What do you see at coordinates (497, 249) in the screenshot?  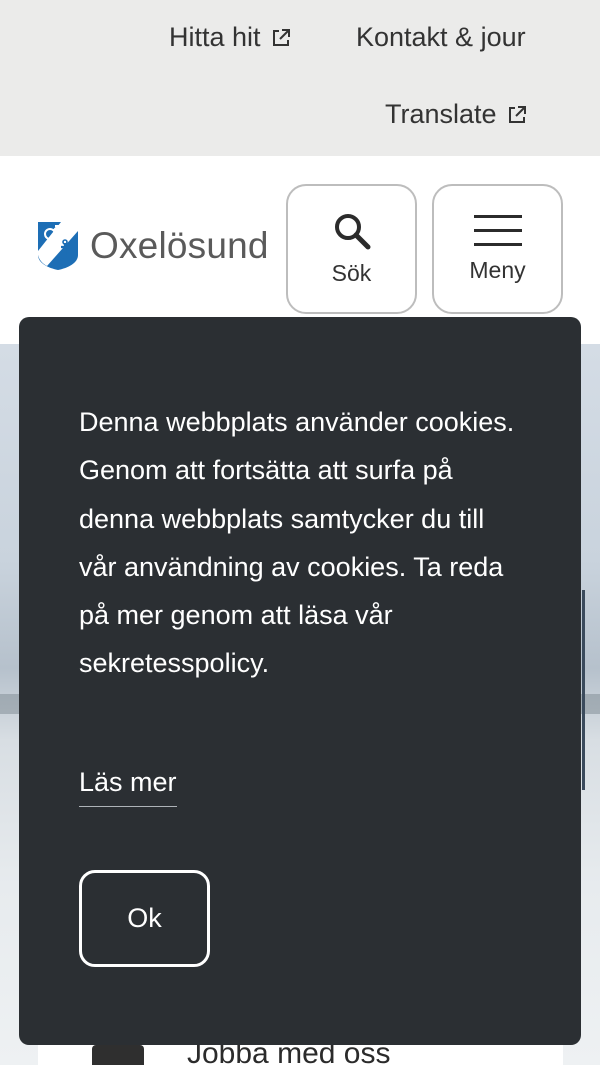 I see `menu-button: Meny` at bounding box center [497, 249].